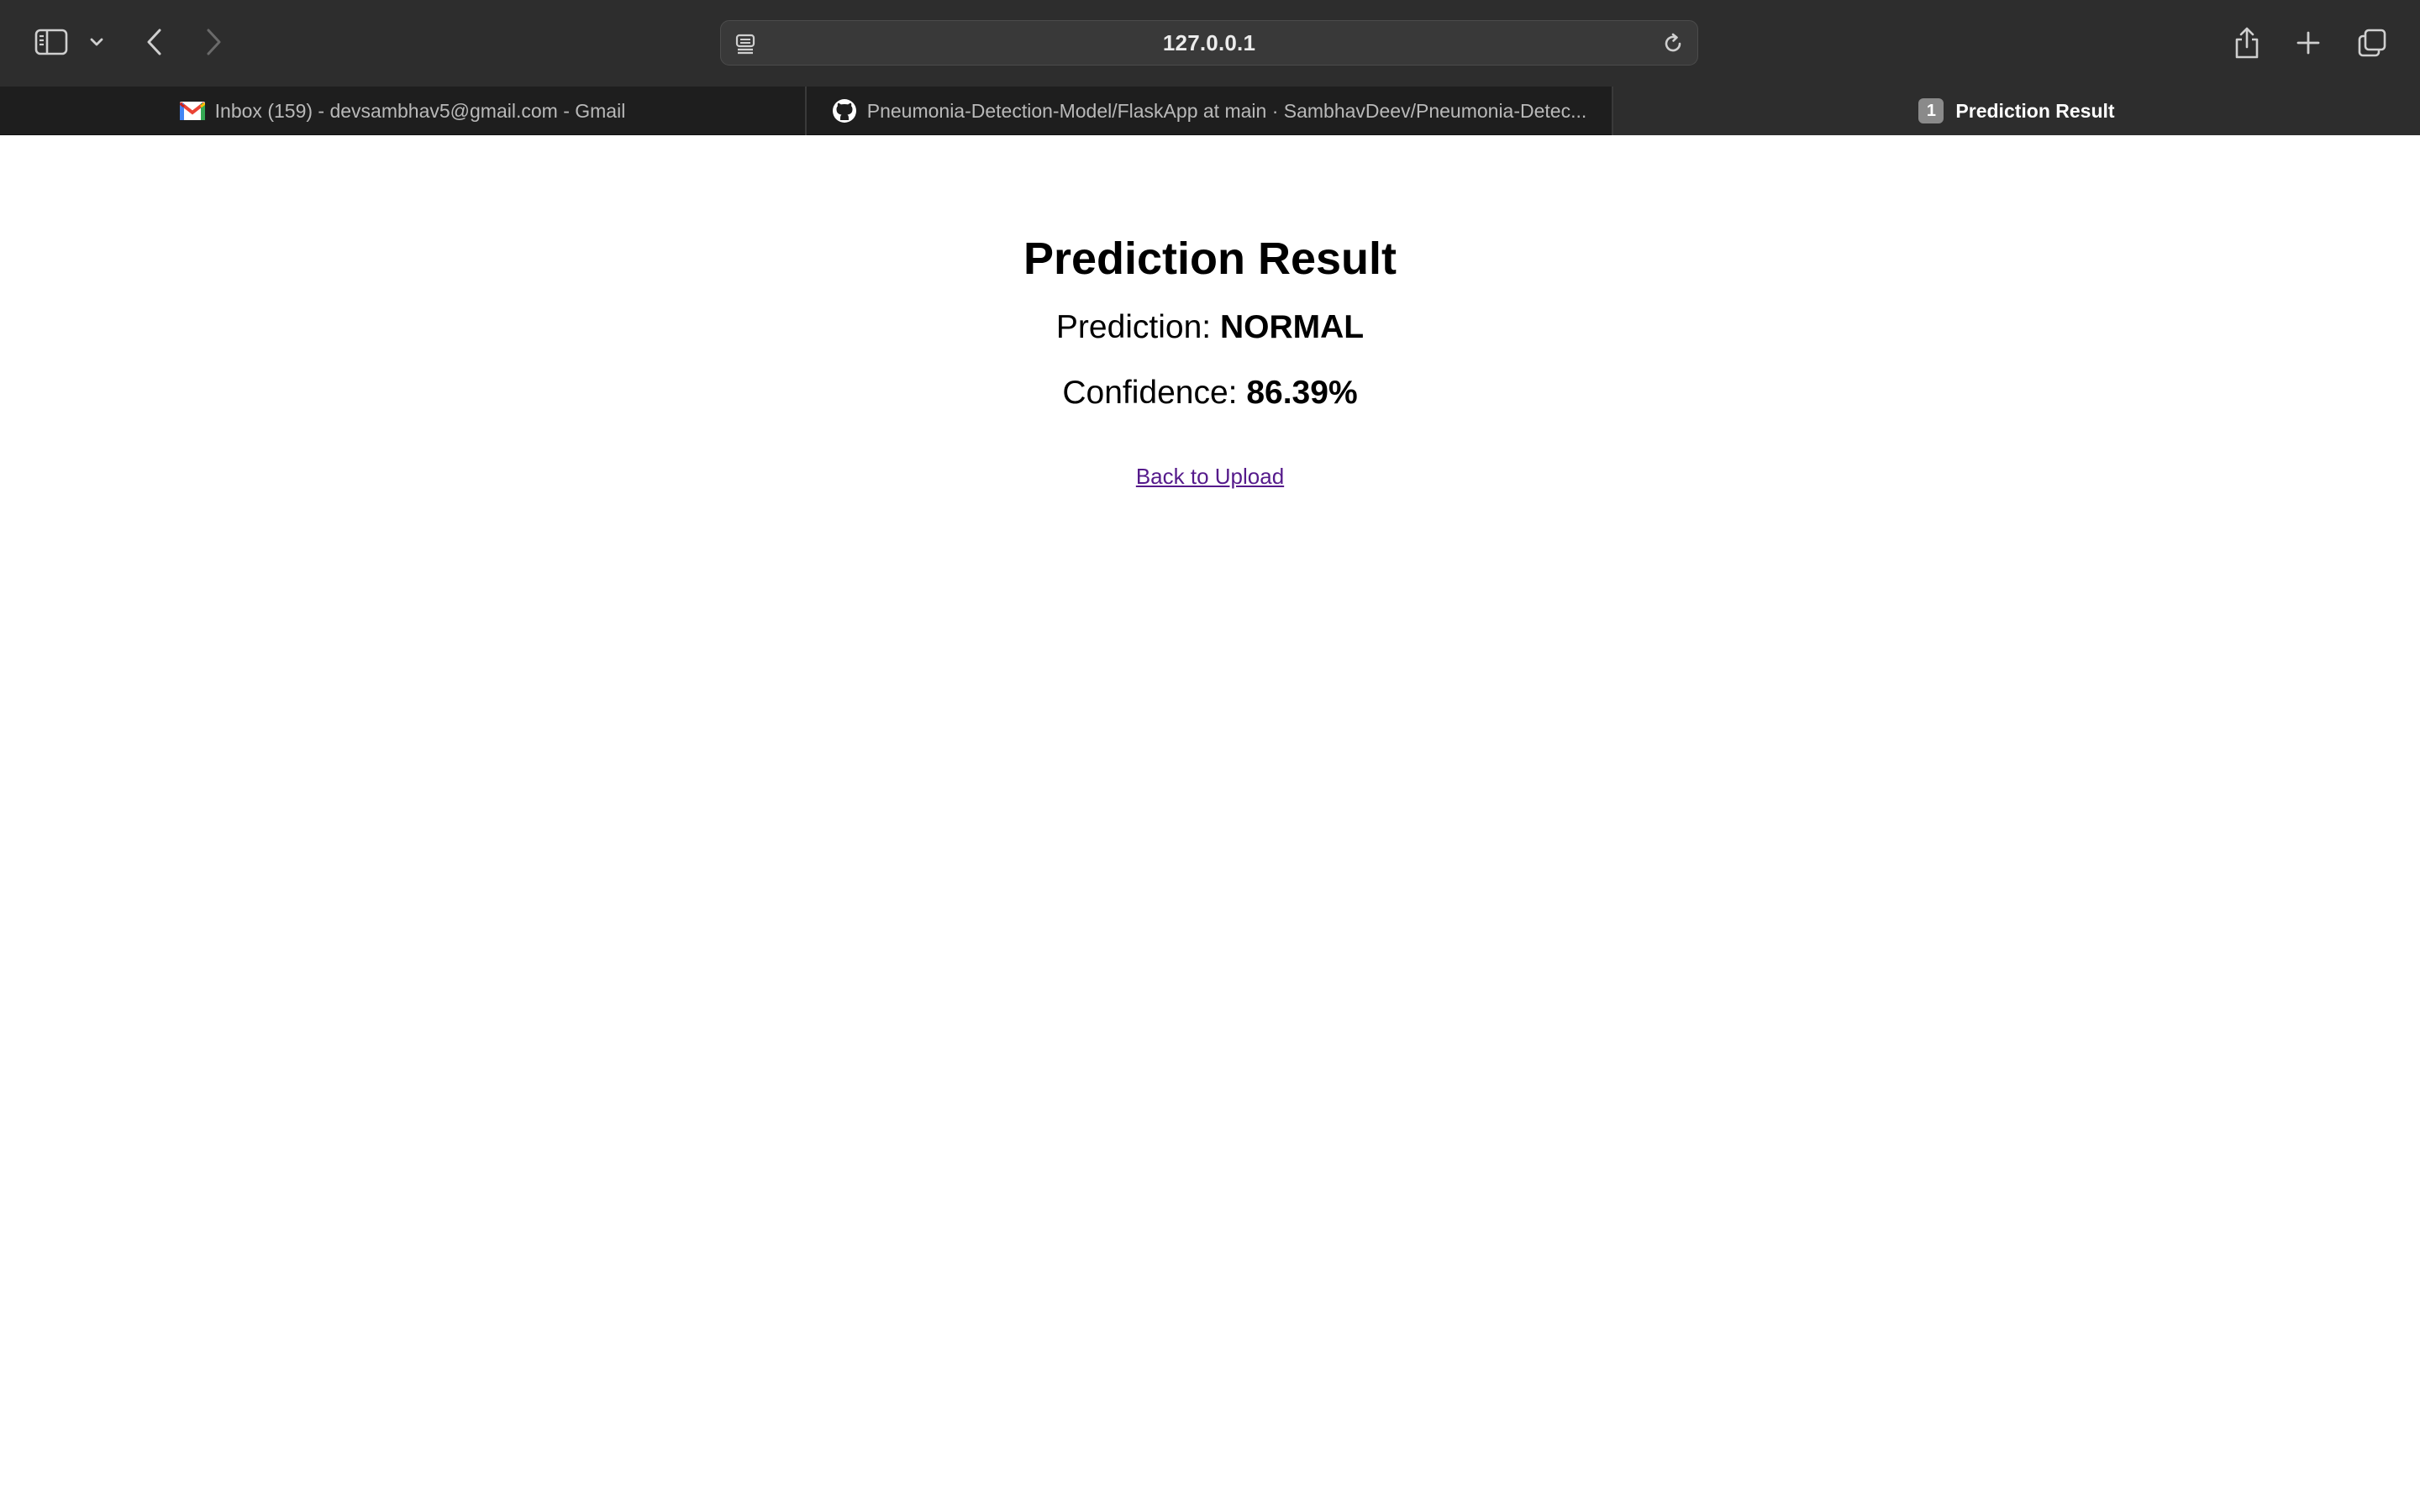 The width and height of the screenshot is (2420, 1512). What do you see at coordinates (1931, 110) in the screenshot?
I see `tab-number-badge: 1` at bounding box center [1931, 110].